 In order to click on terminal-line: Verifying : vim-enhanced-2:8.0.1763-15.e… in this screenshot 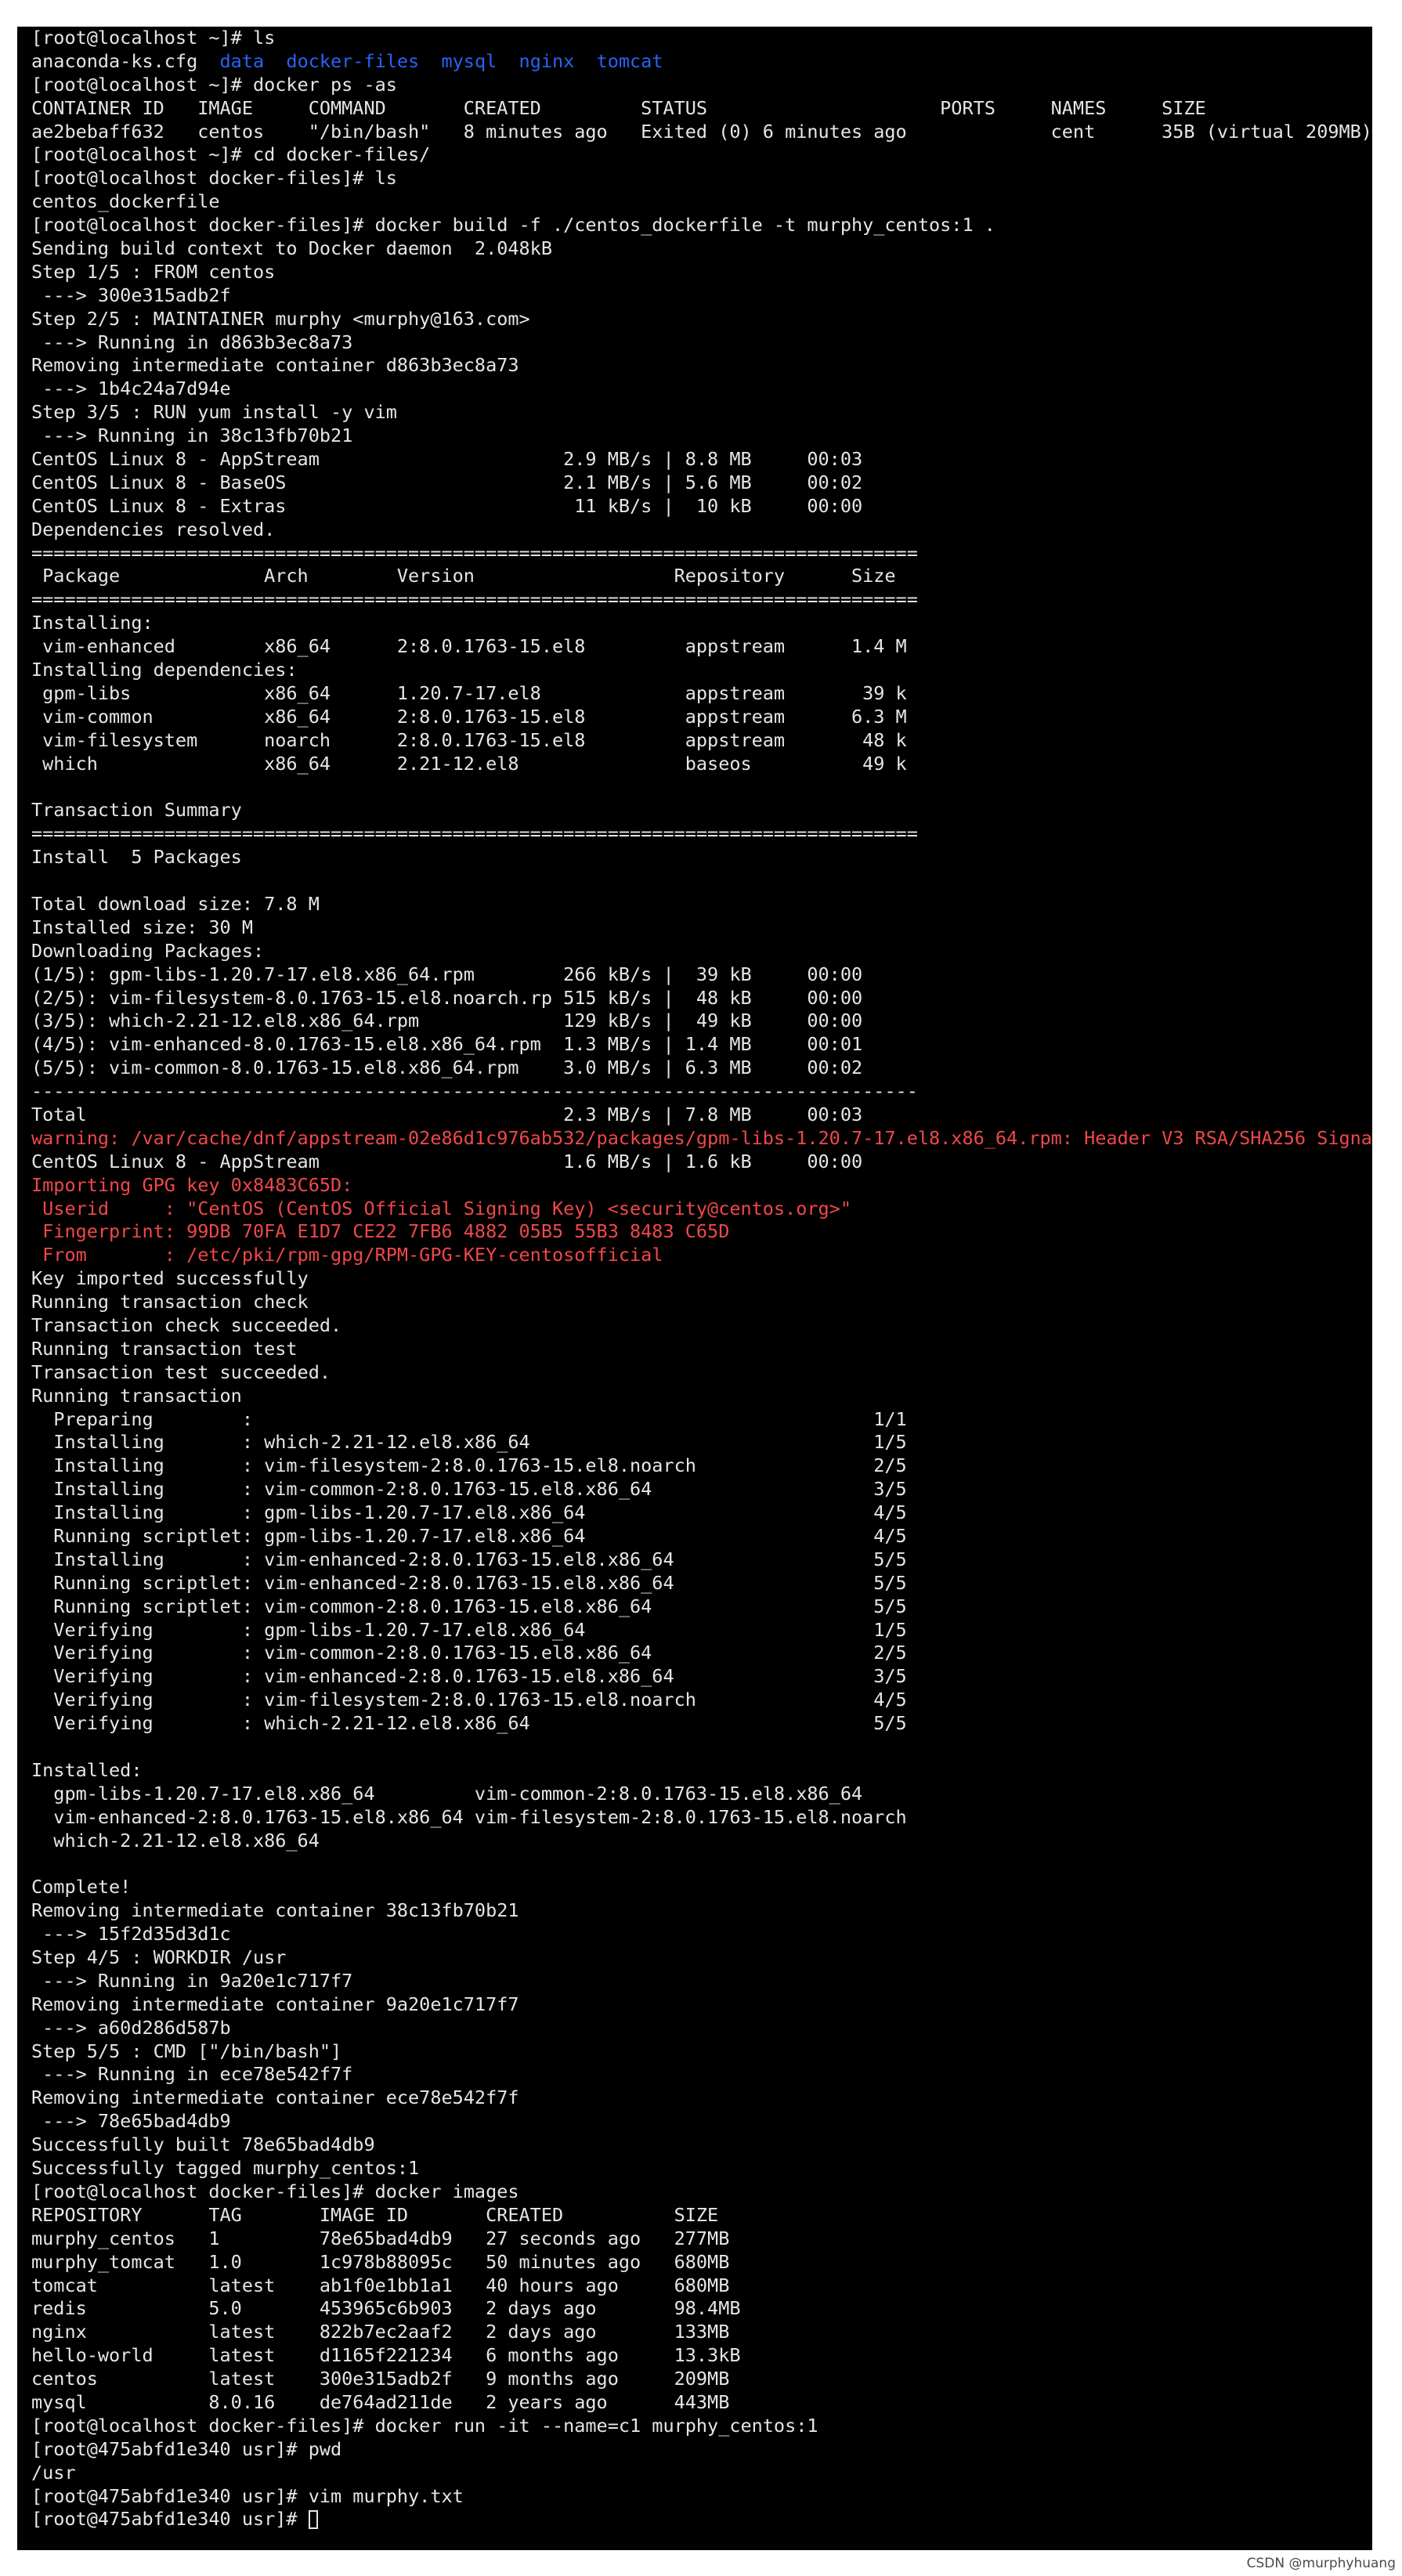, I will do `click(701, 1677)`.